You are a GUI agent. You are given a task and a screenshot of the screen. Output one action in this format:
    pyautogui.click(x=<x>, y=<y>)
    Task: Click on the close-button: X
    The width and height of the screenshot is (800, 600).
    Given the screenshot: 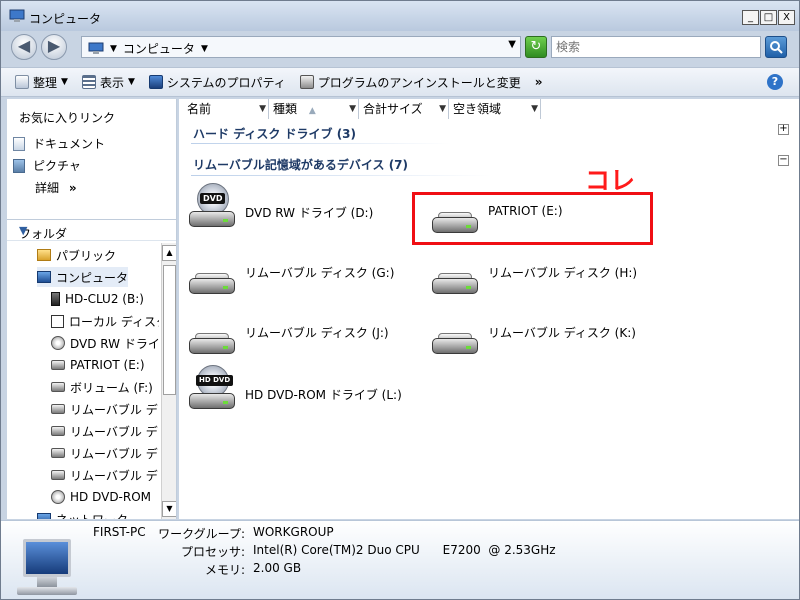 What is the action you would take?
    pyautogui.click(x=786, y=17)
    